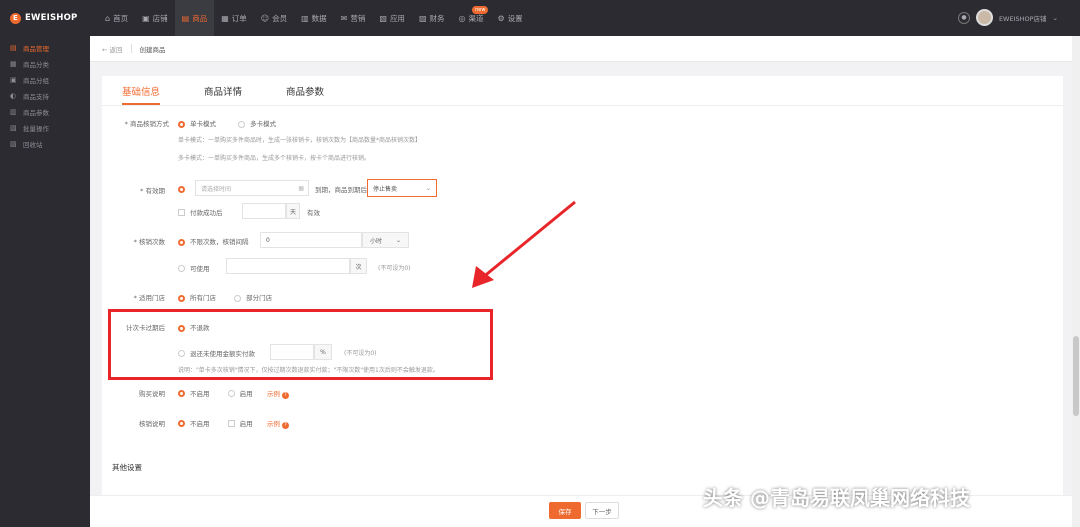 The width and height of the screenshot is (1080, 527). I want to click on validity-days-input, so click(264, 211).